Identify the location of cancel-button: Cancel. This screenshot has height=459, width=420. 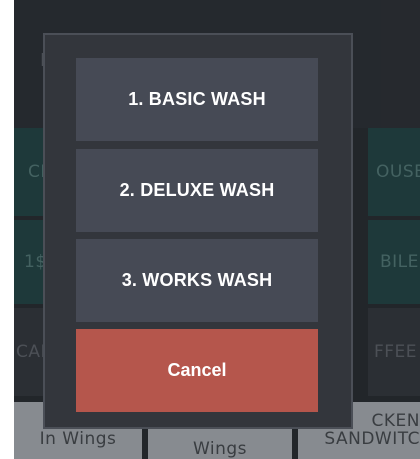
(197, 370).